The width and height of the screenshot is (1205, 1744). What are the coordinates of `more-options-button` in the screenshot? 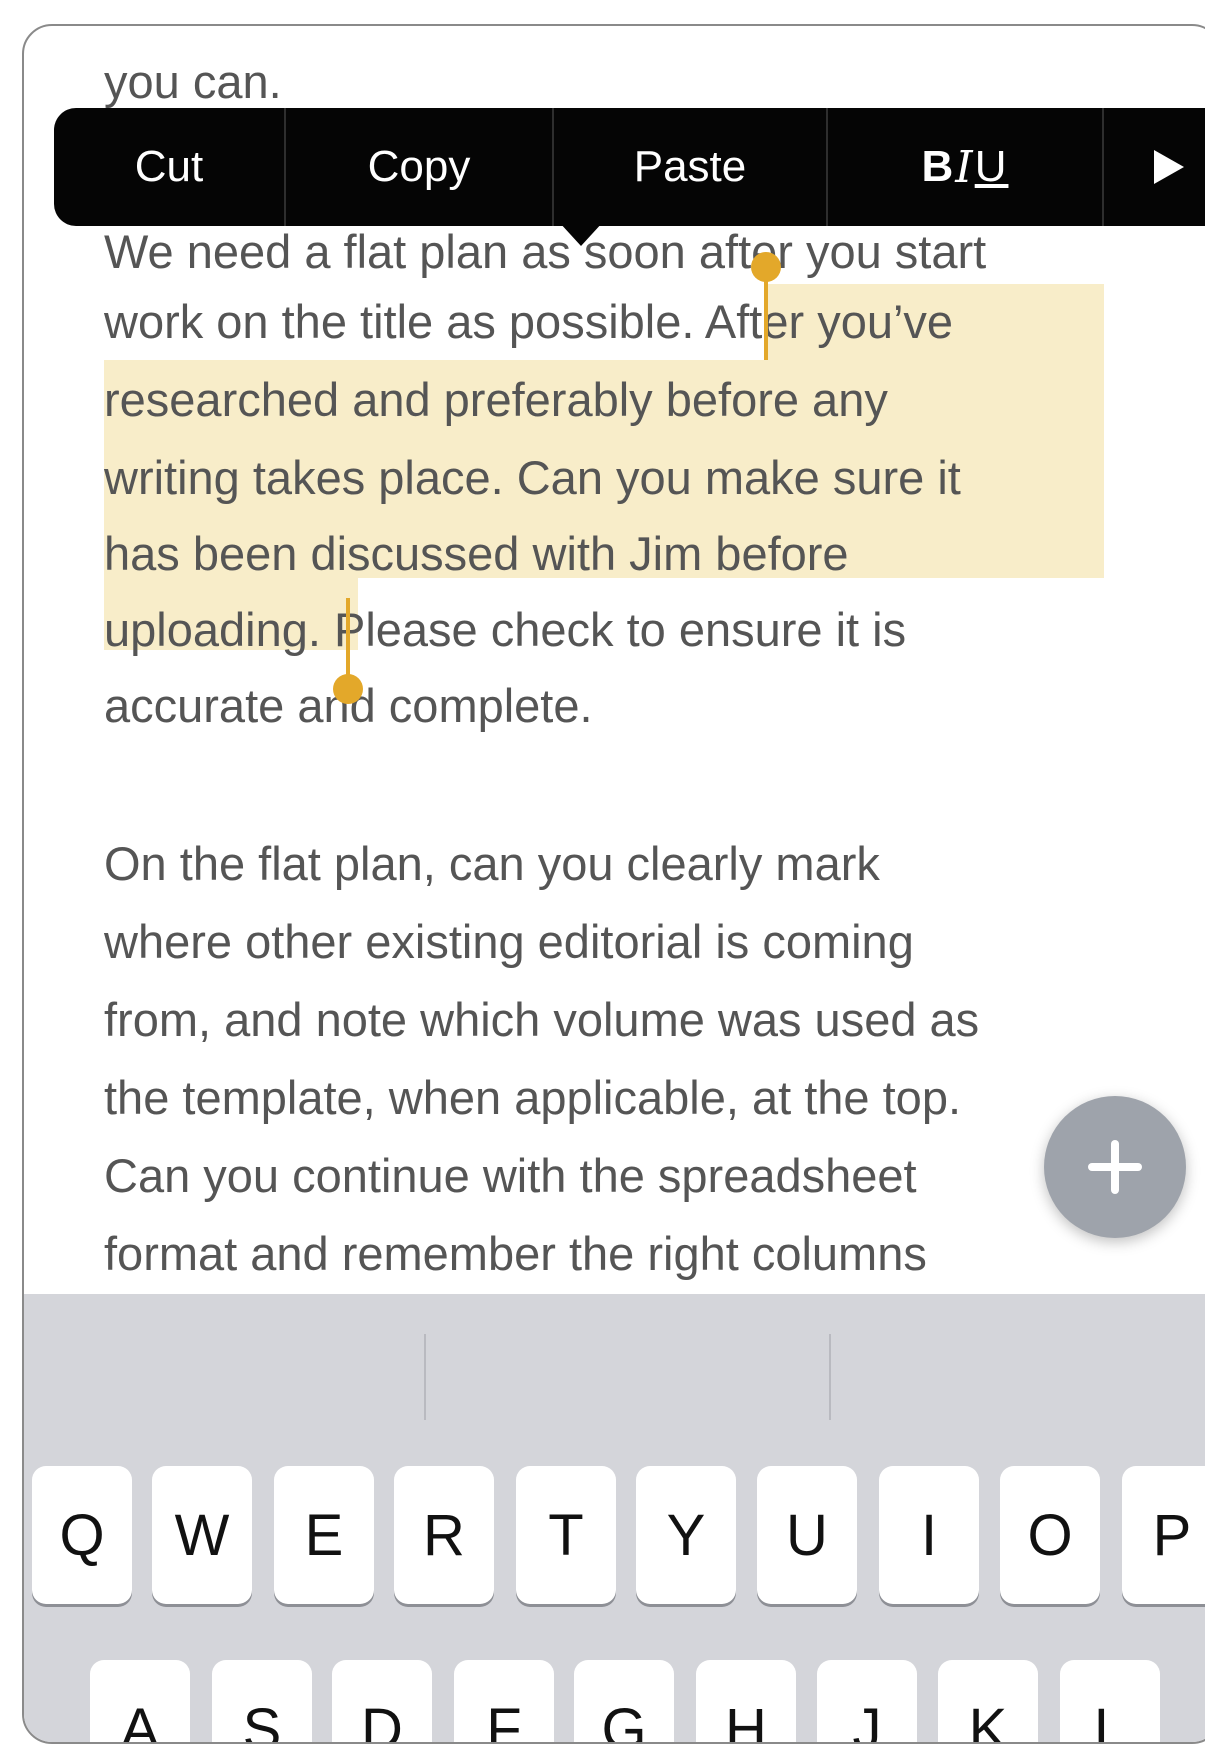 It's located at (1154, 167).